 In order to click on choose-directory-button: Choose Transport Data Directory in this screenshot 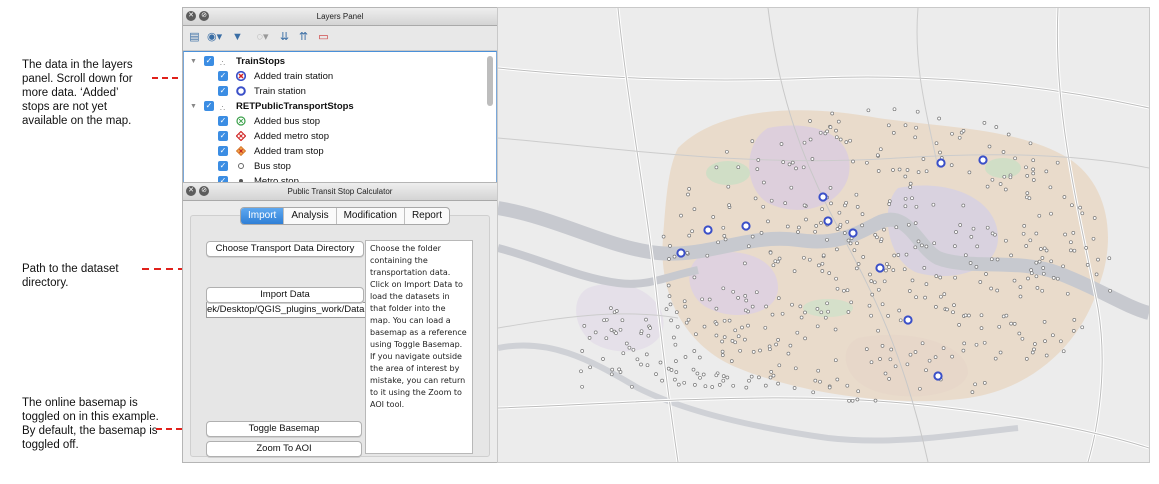, I will do `click(285, 249)`.